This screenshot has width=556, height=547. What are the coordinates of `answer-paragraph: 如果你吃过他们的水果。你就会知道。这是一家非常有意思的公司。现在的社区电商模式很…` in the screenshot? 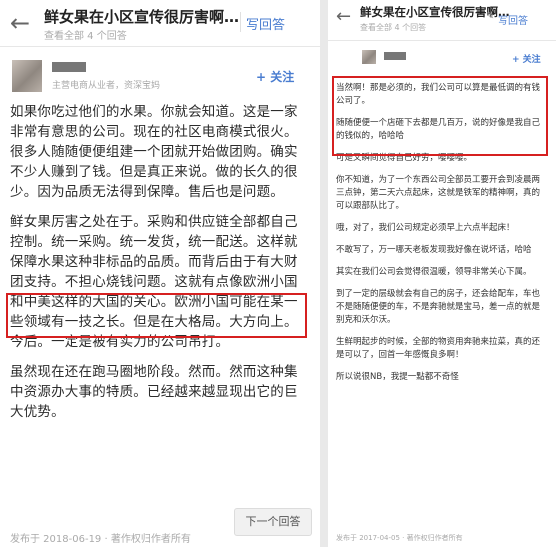 It's located at (154, 152).